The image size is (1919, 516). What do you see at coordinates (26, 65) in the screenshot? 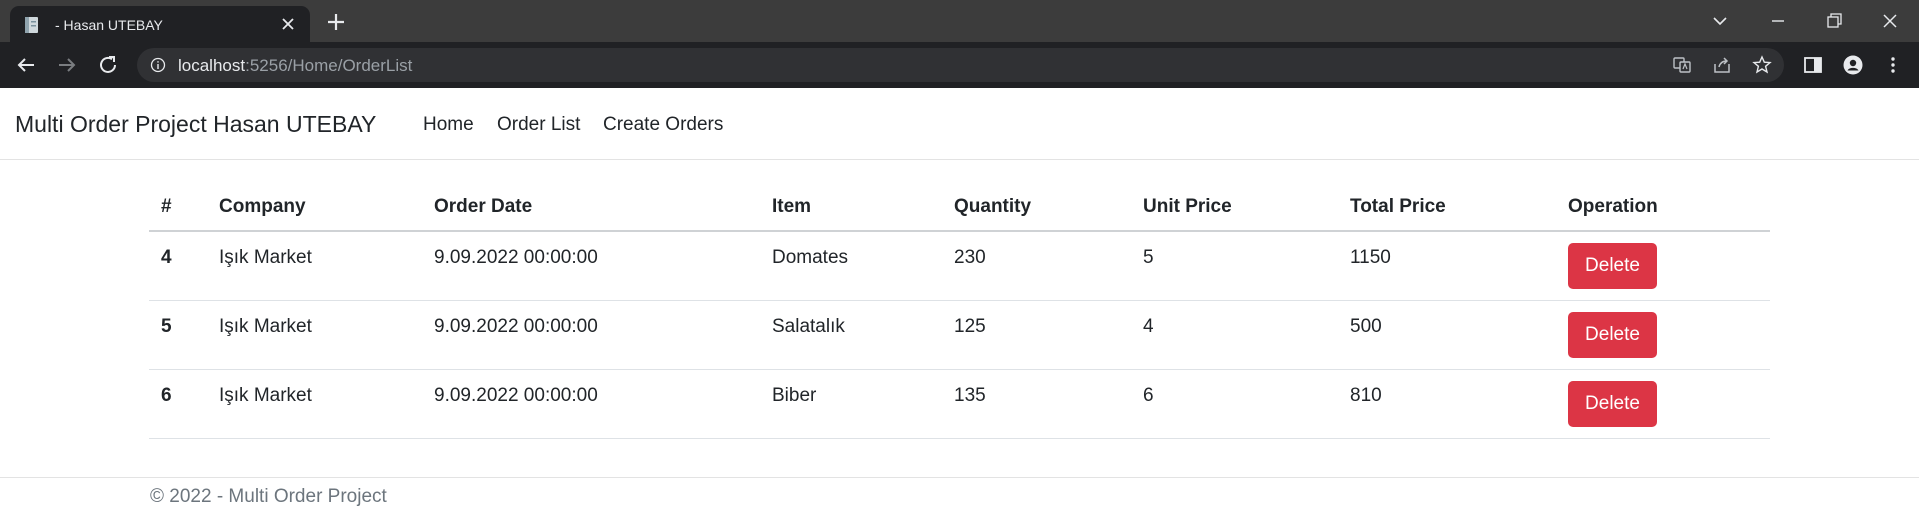
I see `back-arrow-icon` at bounding box center [26, 65].